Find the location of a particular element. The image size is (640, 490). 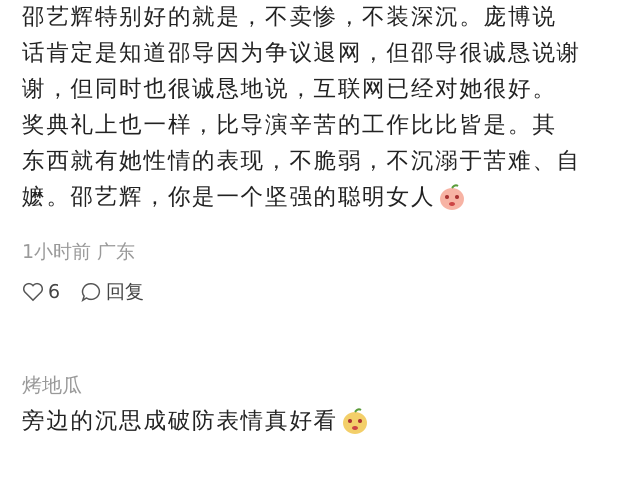

comment-text: 旁边的沉思成破防表情真好看 is located at coordinates (180, 421).